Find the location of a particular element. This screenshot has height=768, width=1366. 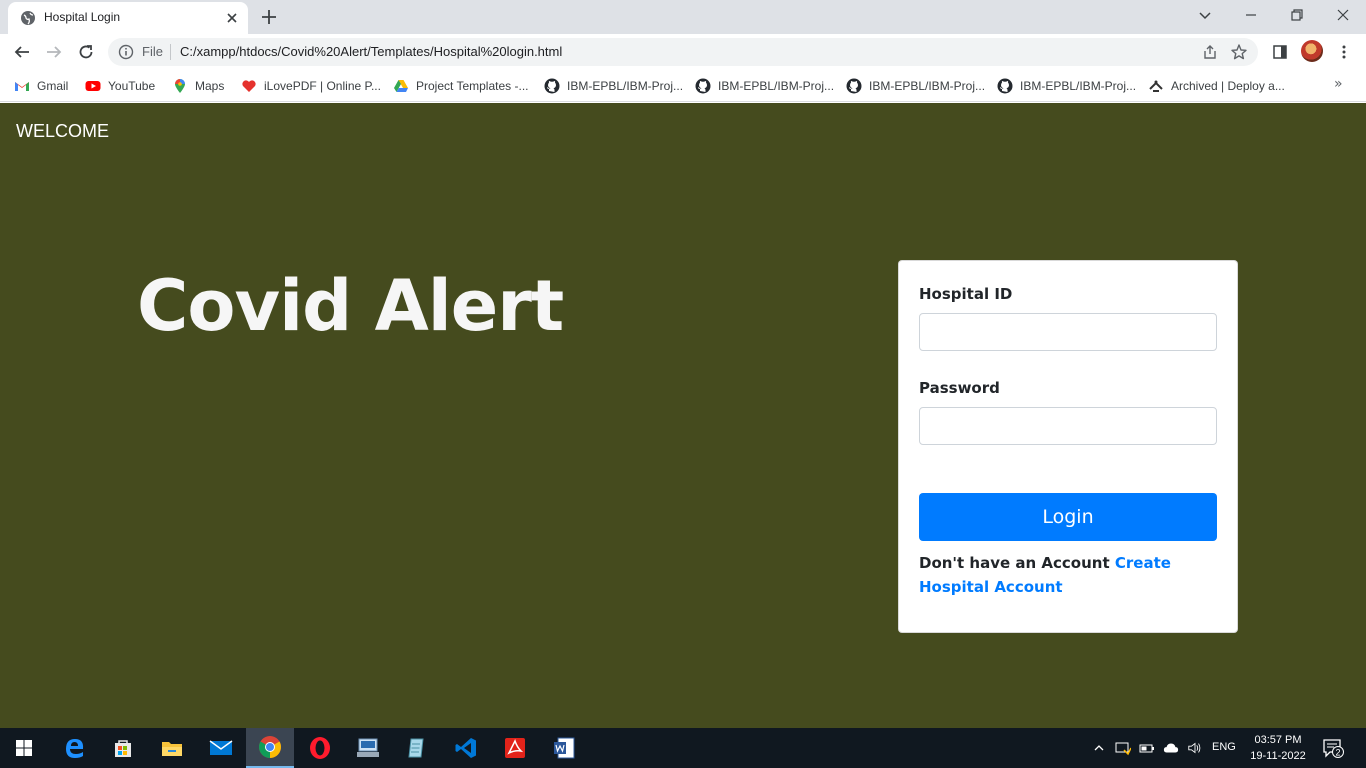

taskbar-file-explorer is located at coordinates (172, 748).